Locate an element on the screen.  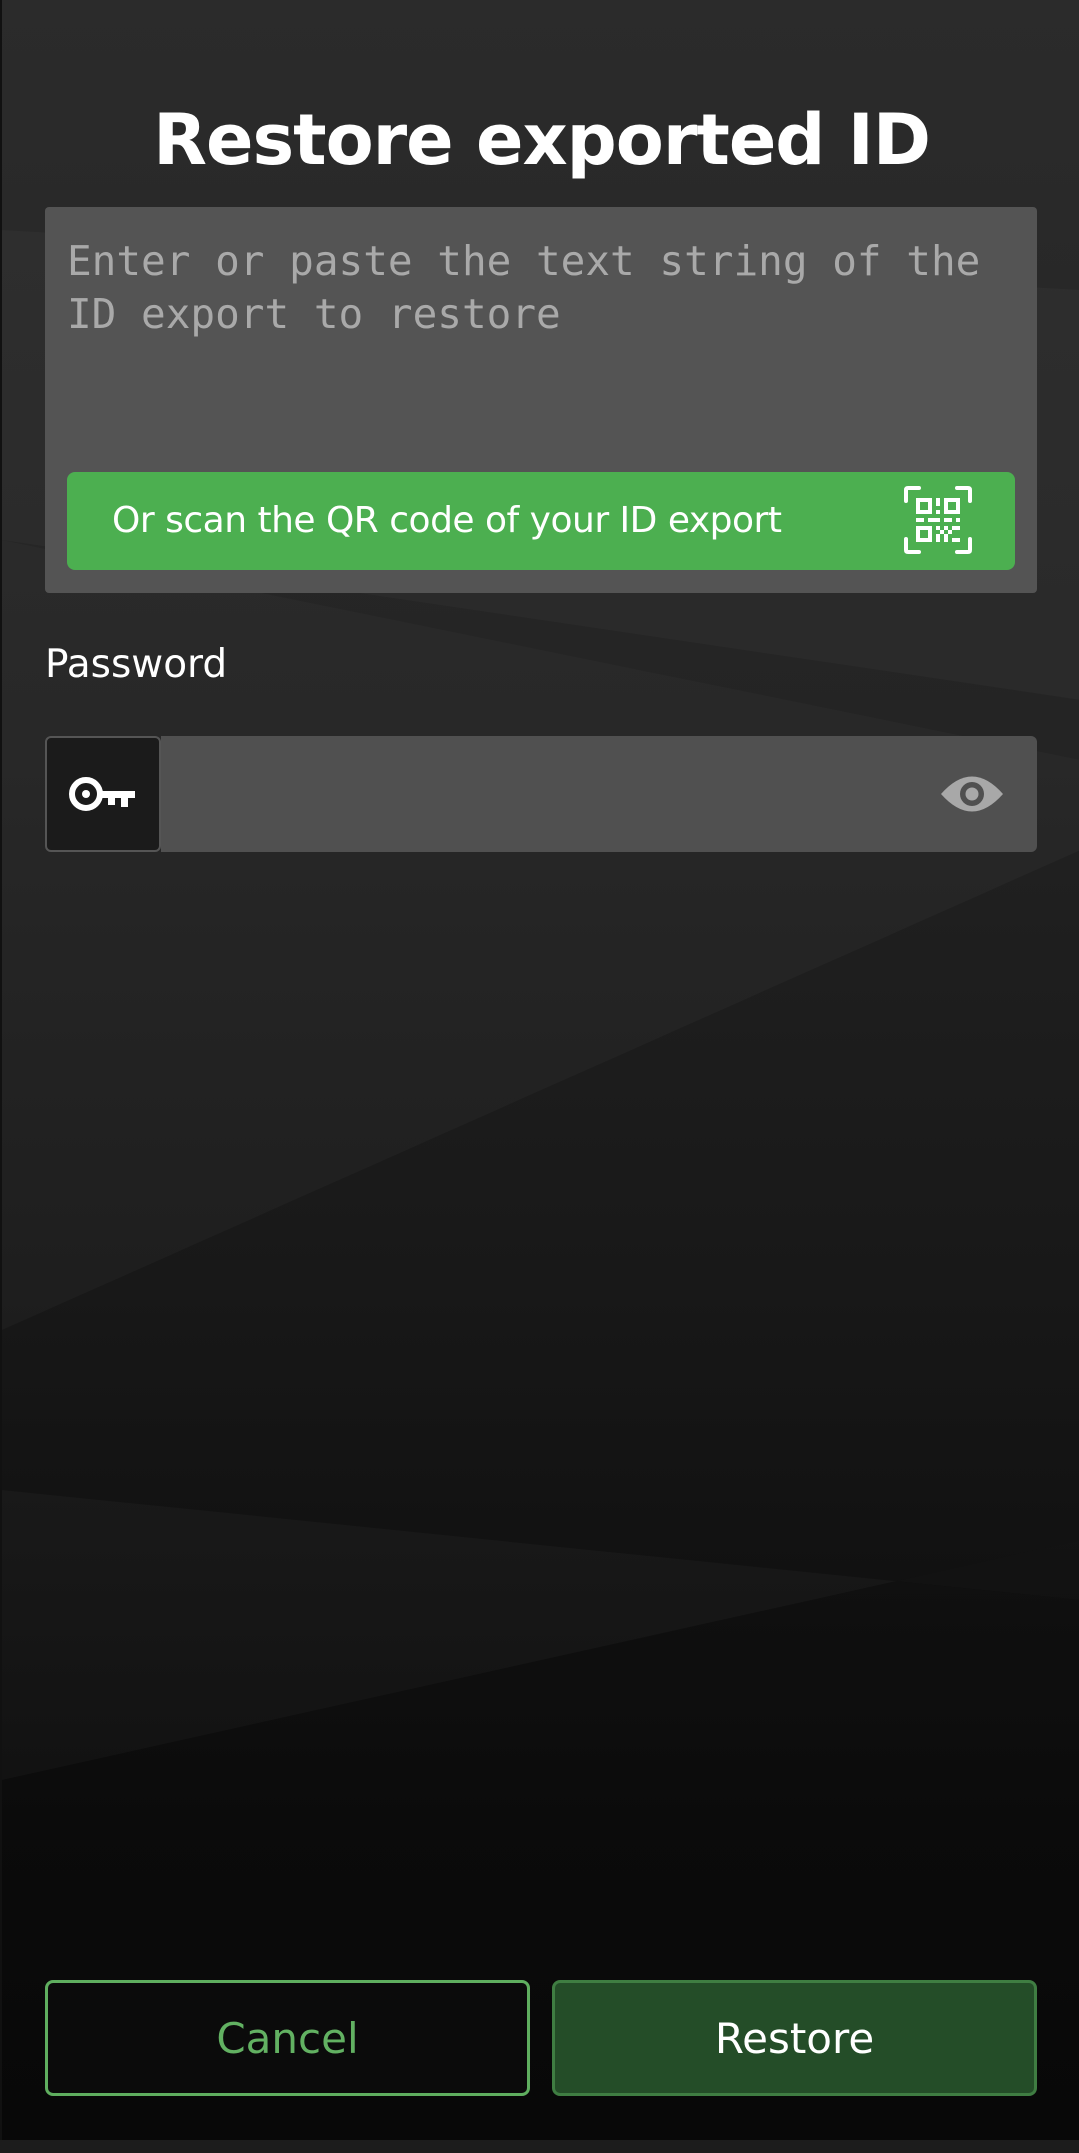
cancel-button: Cancel is located at coordinates (287, 2038).